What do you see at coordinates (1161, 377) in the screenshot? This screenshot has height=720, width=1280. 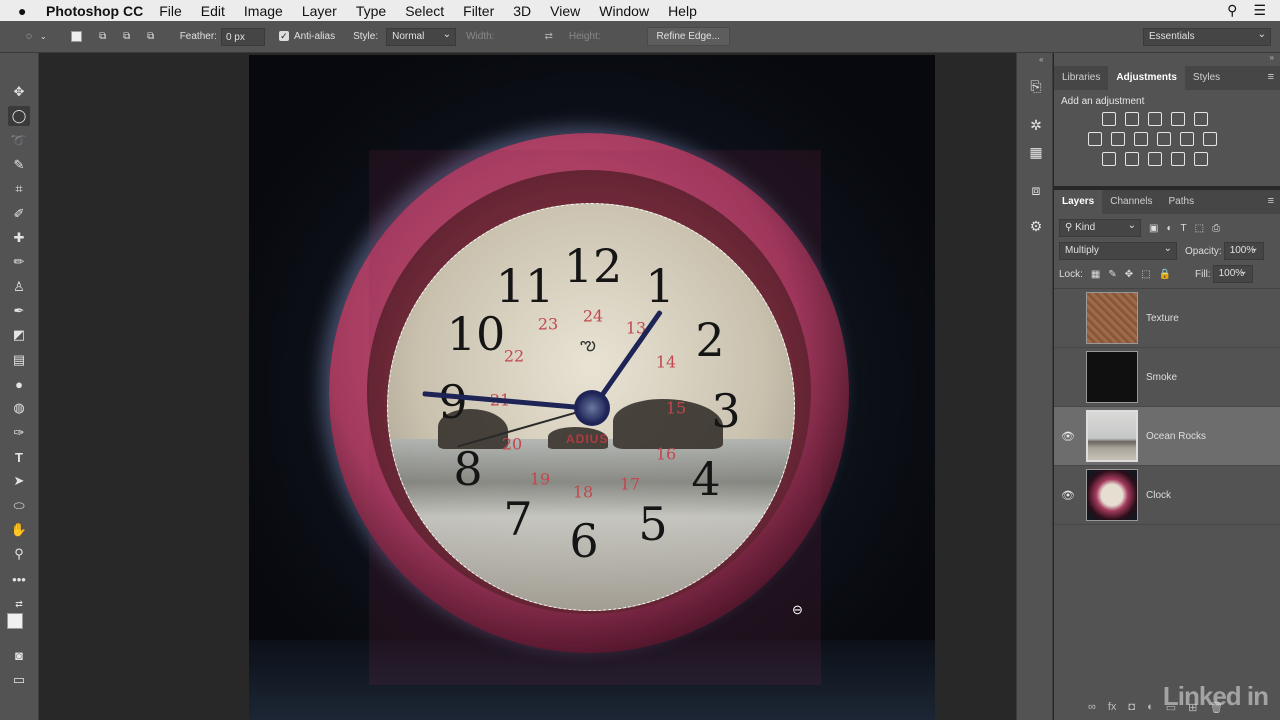 I see `layer-name: Smoke` at bounding box center [1161, 377].